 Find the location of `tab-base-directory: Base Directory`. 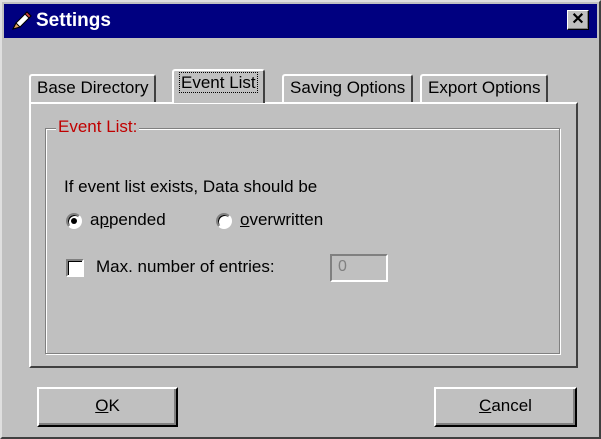

tab-base-directory: Base Directory is located at coordinates (93, 89).